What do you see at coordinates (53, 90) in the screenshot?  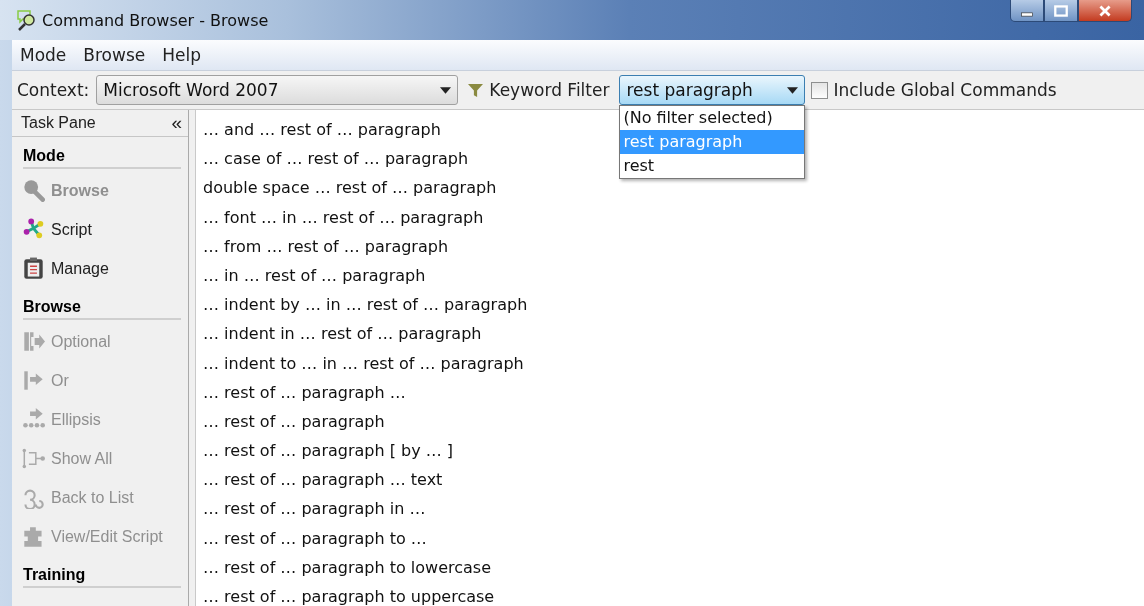 I see `context-label: Context:` at bounding box center [53, 90].